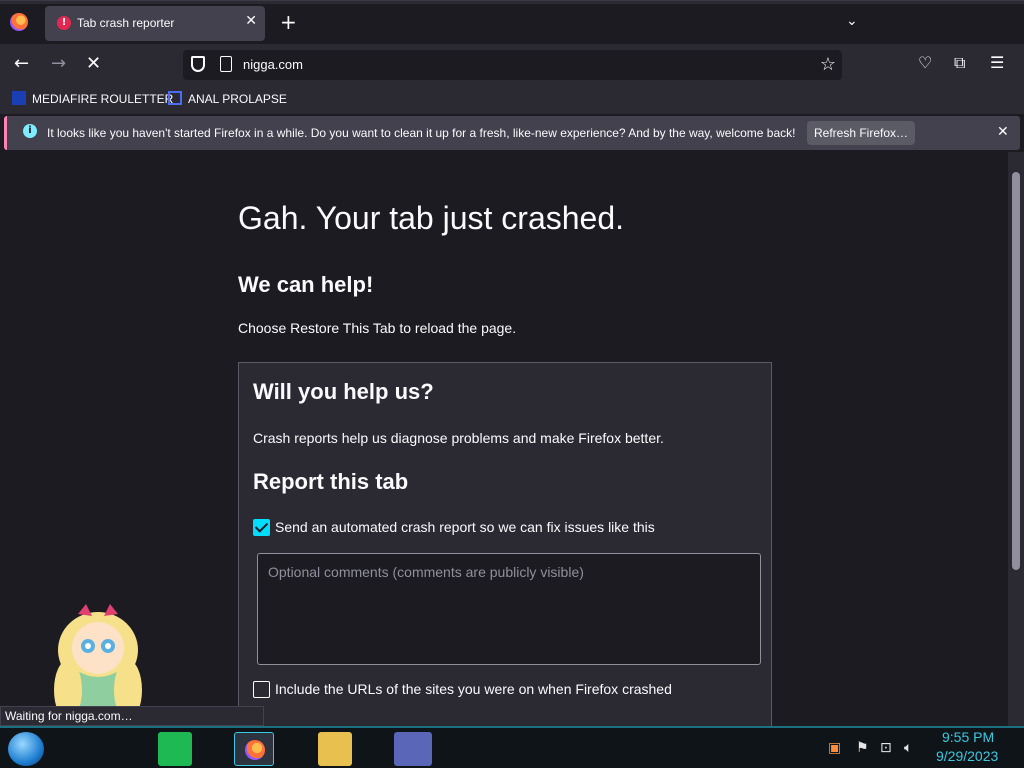 Image resolution: width=1024 pixels, height=768 pixels. Describe the element at coordinates (126, 23) in the screenshot. I see `tab-title: Tab crash reporter` at that location.